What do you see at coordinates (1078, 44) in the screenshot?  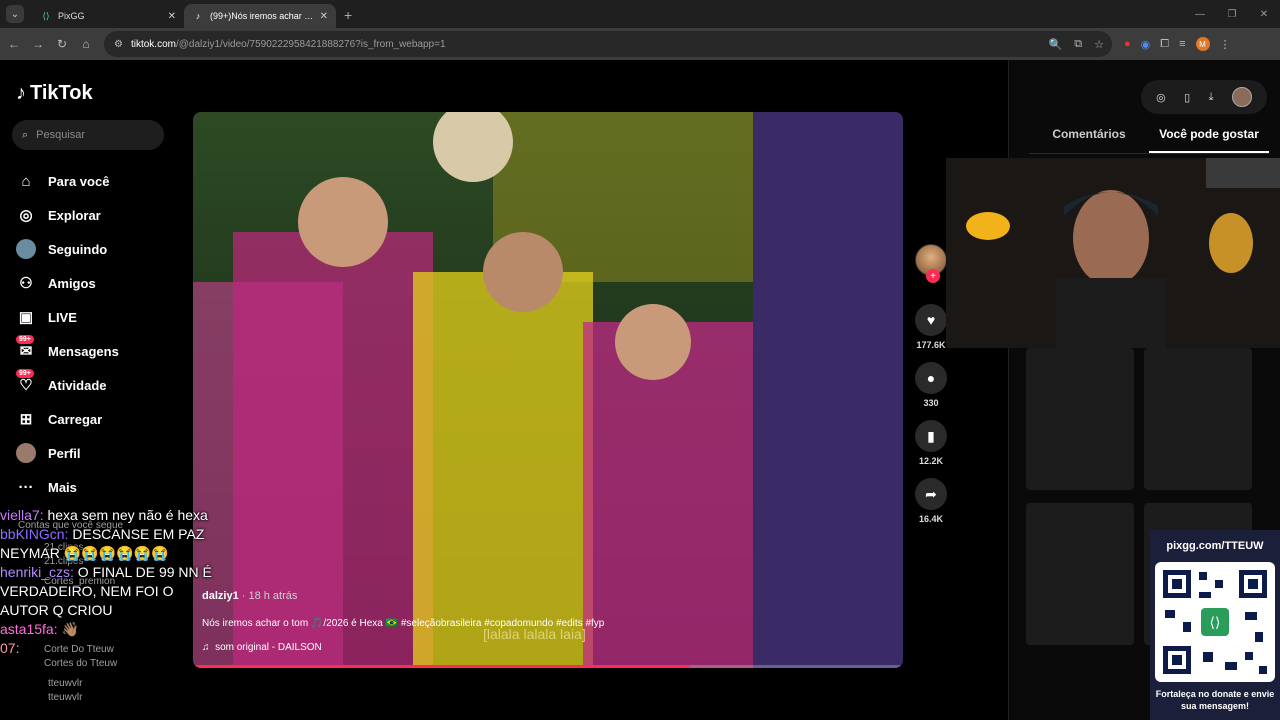 I see `install-app-icon: ⧉` at bounding box center [1078, 44].